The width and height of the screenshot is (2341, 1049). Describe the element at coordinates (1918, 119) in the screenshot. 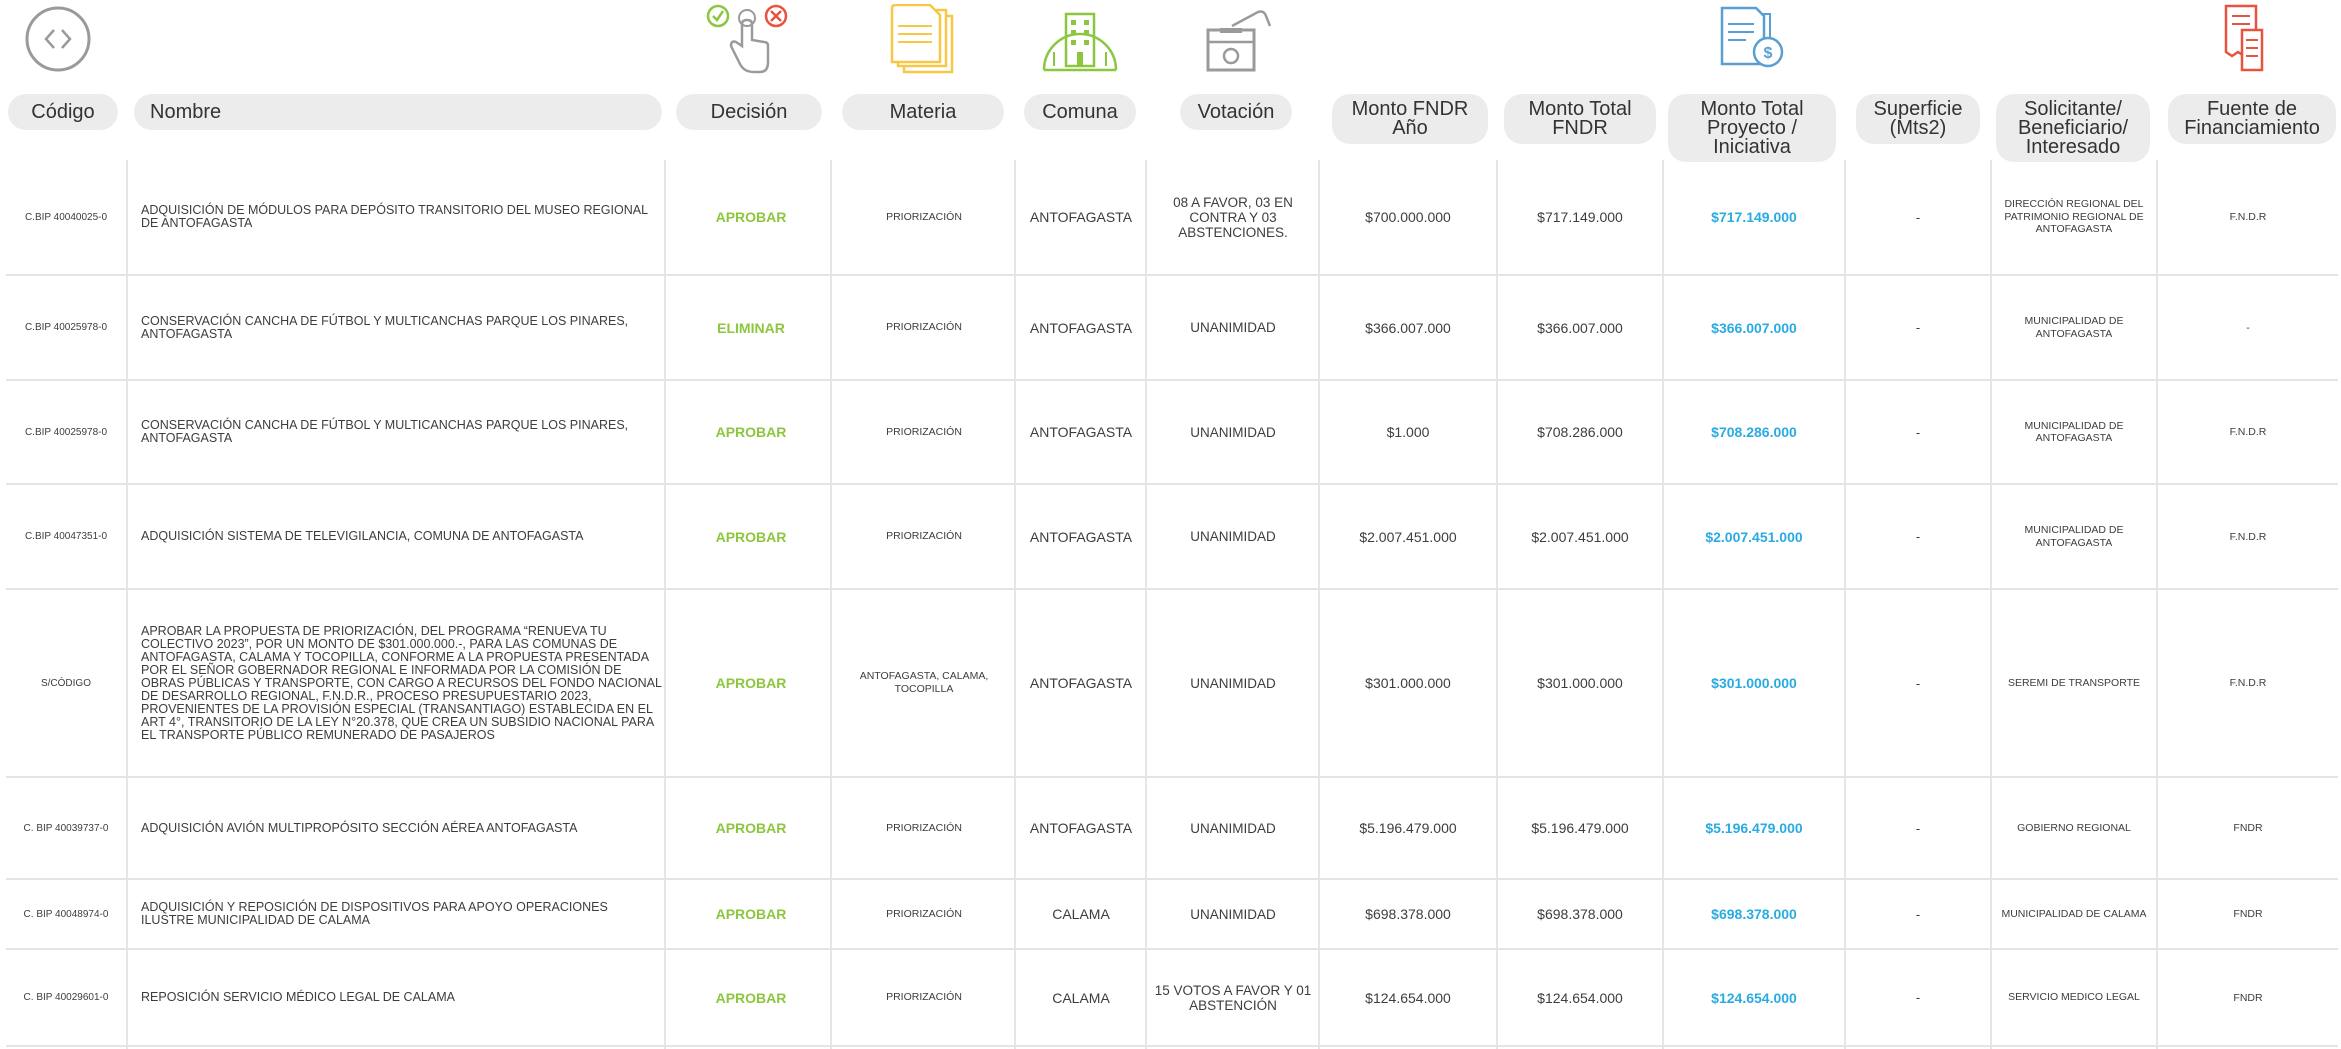

I see `header-superficie: Superficie (Mts2)` at that location.